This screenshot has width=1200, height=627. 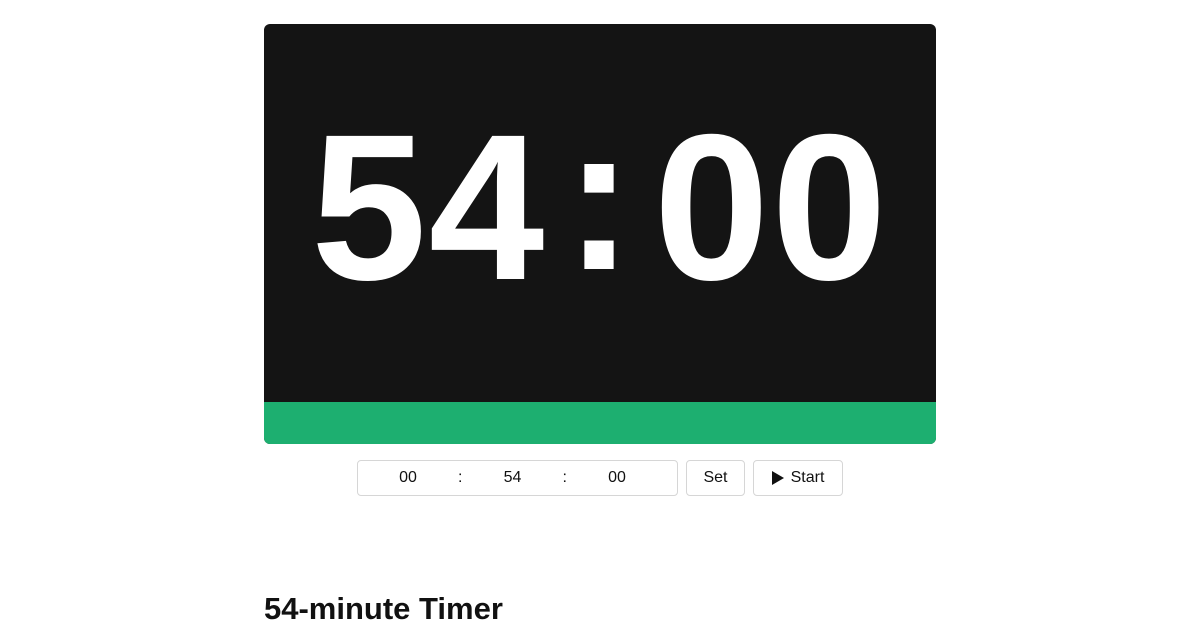 I want to click on timer-controls: : : Set Start, so click(x=600, y=478).